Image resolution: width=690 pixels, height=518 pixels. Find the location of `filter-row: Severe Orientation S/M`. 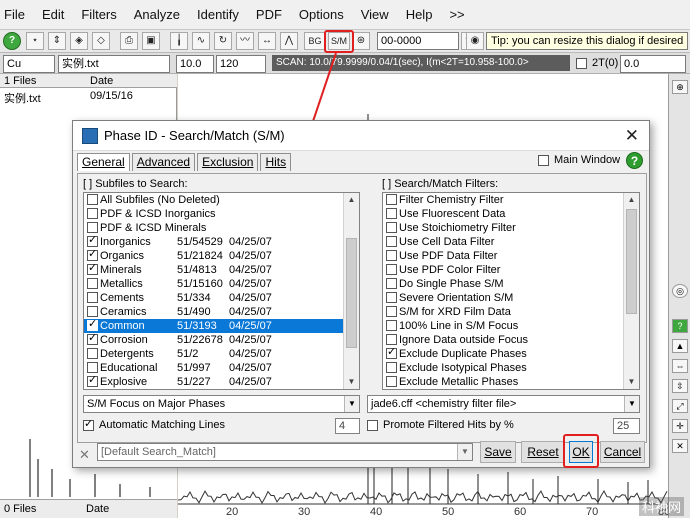

filter-row: Severe Orientation S/M is located at coordinates (511, 298).